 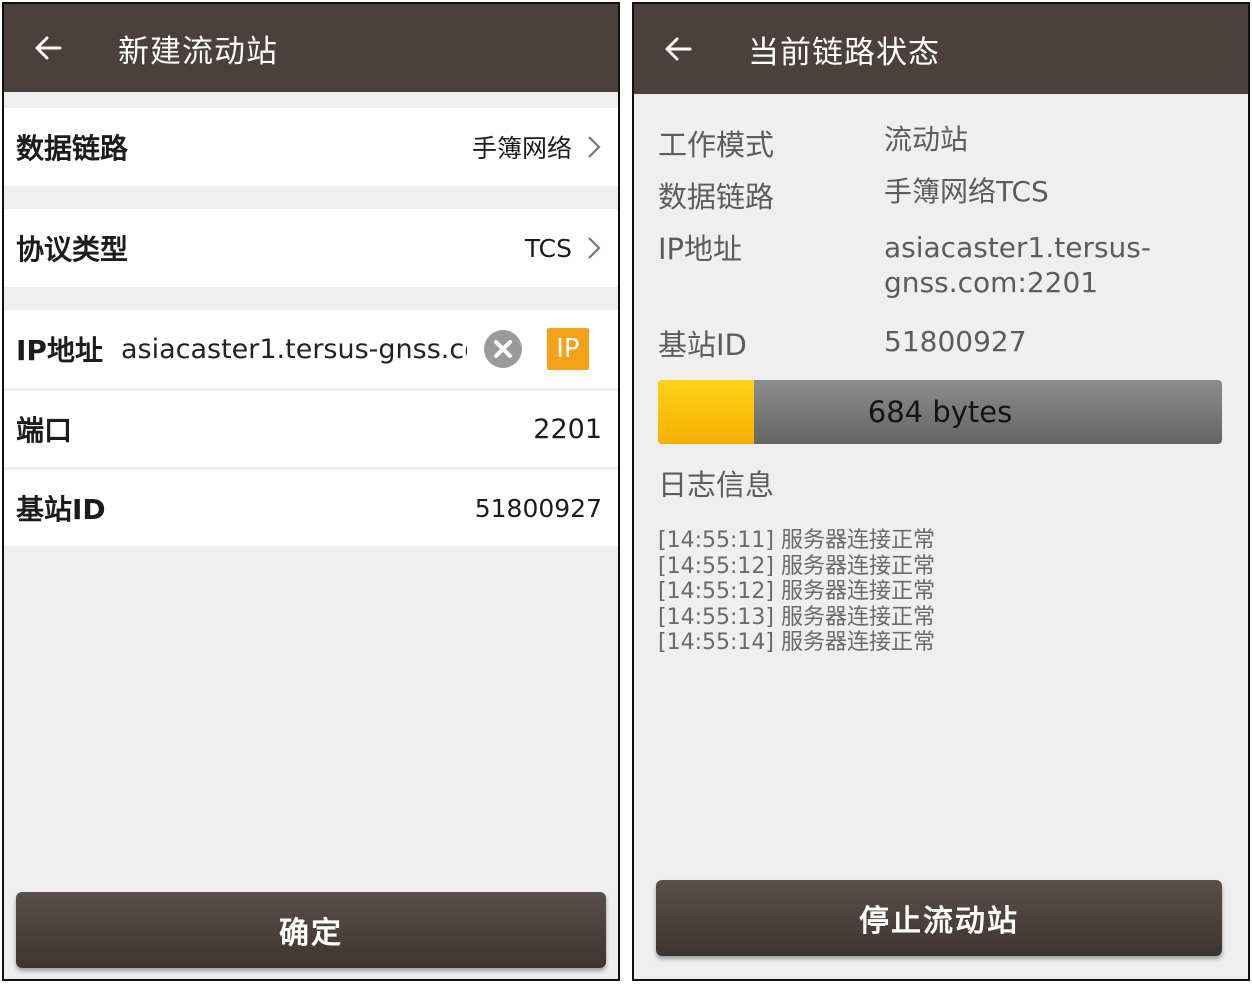 What do you see at coordinates (966, 191) in the screenshot?
I see `data-link-value: 手簿网络TCS` at bounding box center [966, 191].